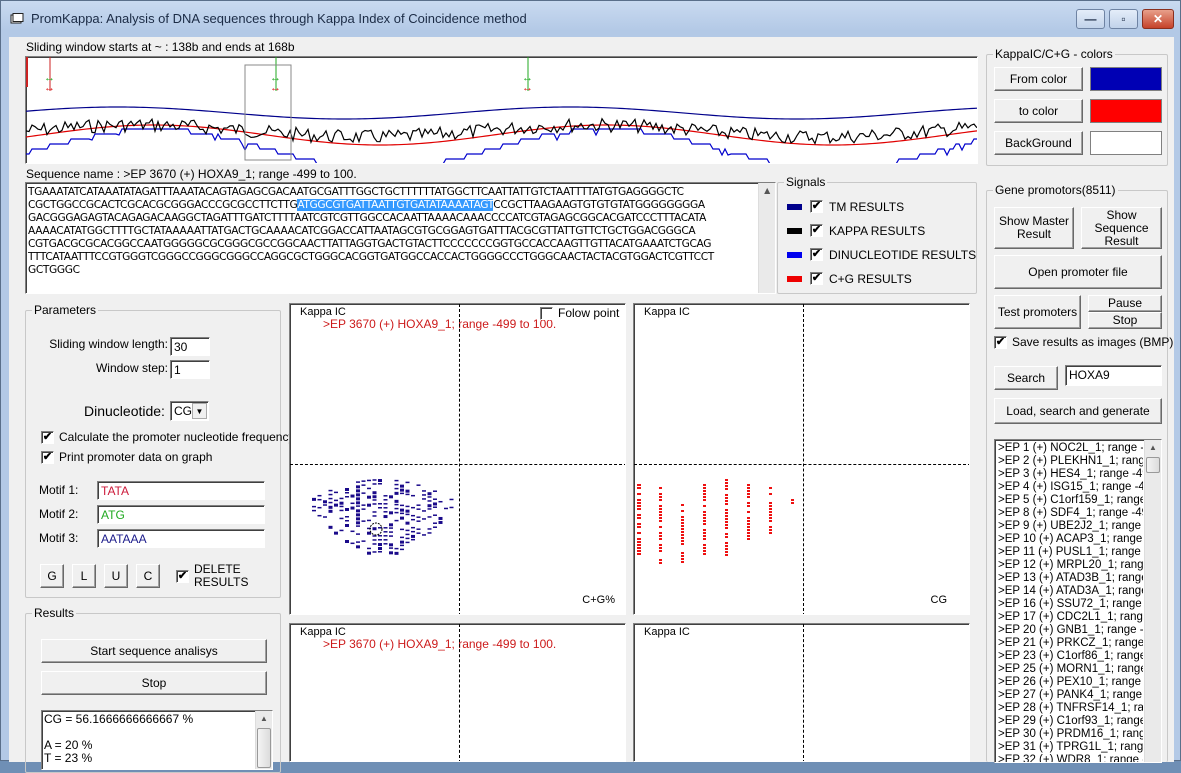 This screenshot has height=773, width=1181. I want to click on promoter-list-item: >EP 23 (+) C1orf86_1; range -499 to 100., so click(1069, 656).